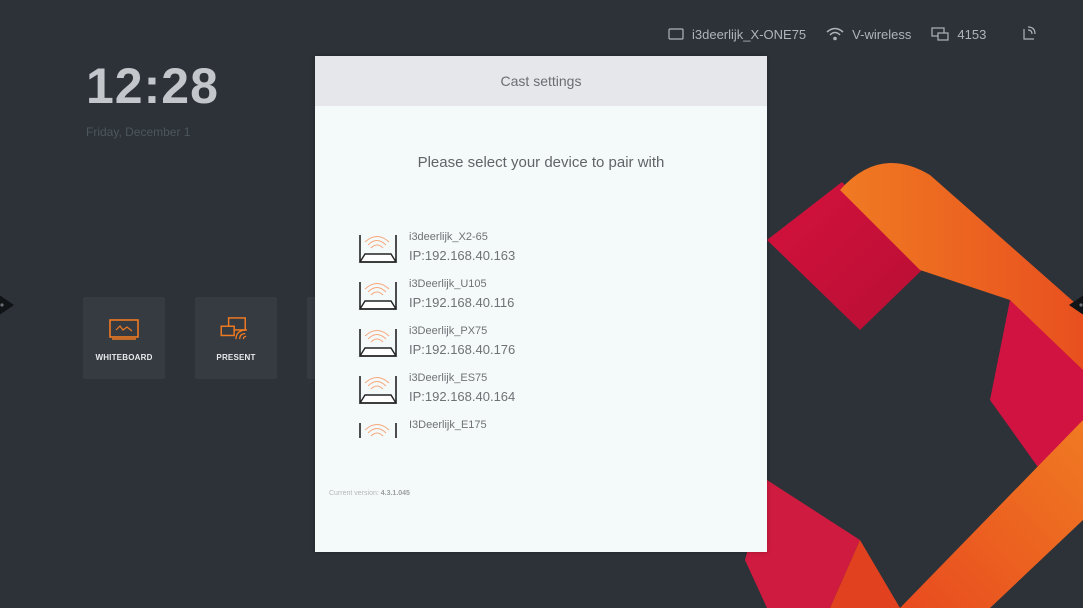 The width and height of the screenshot is (1083, 608). What do you see at coordinates (545, 345) in the screenshot?
I see `device-item-px75: i3Deerlijk_PX75 IP:192.168.40.176` at bounding box center [545, 345].